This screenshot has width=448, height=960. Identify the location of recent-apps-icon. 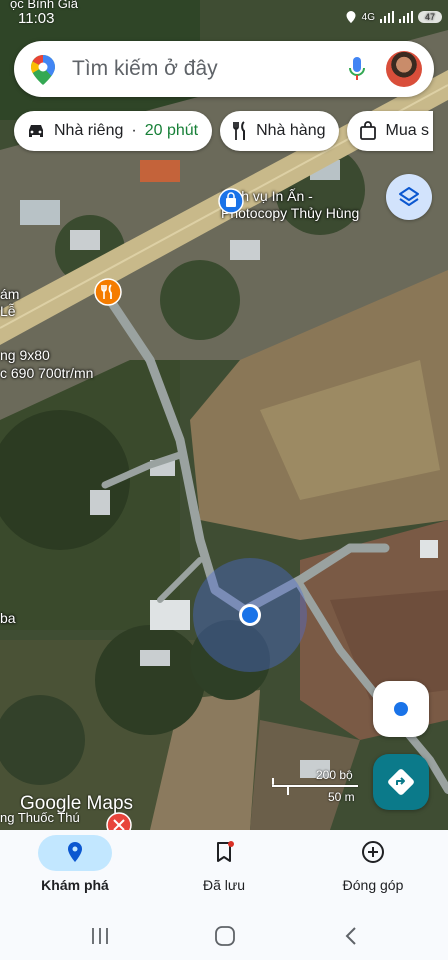
(100, 936).